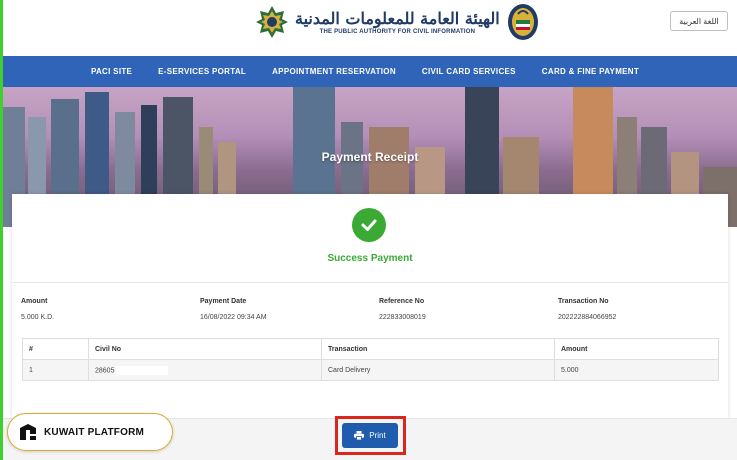 The image size is (737, 460). What do you see at coordinates (438, 370) in the screenshot?
I see `row-transaction: Card Delivery` at bounding box center [438, 370].